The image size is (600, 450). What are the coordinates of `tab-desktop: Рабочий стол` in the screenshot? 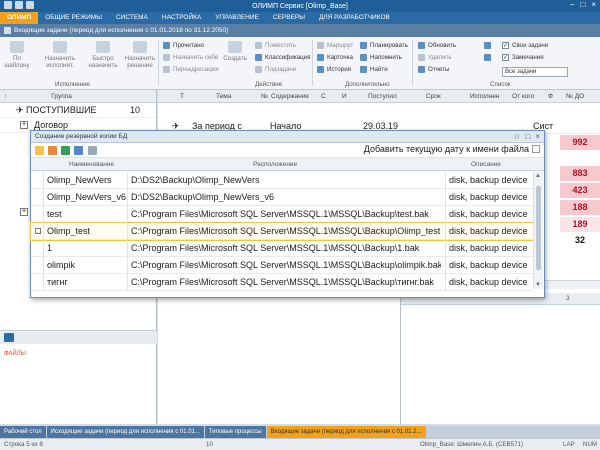 It's located at (23, 432).